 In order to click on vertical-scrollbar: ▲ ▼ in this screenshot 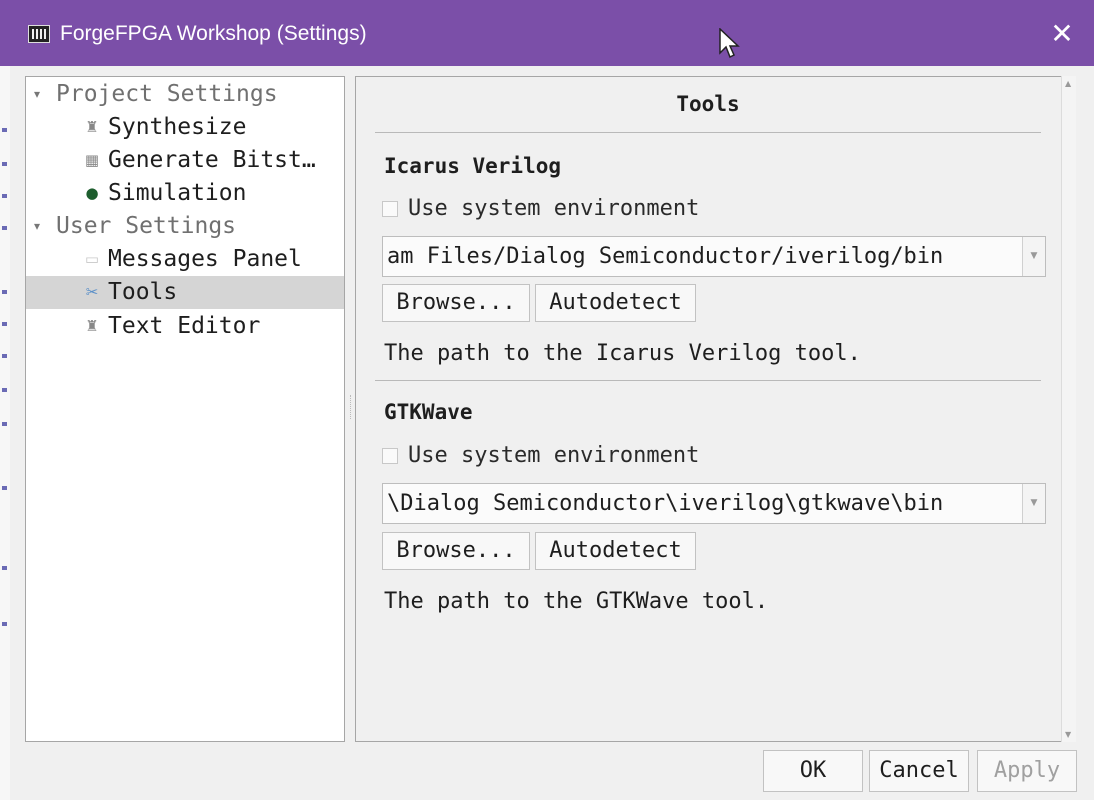, I will do `click(1068, 409)`.